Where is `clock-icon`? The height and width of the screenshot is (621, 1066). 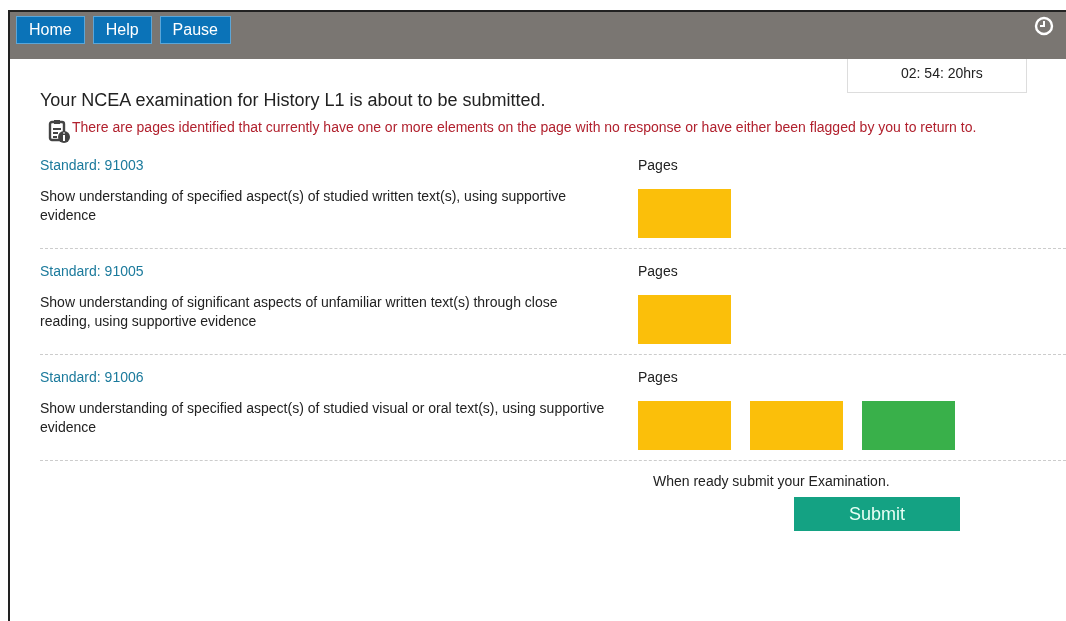 clock-icon is located at coordinates (1044, 26).